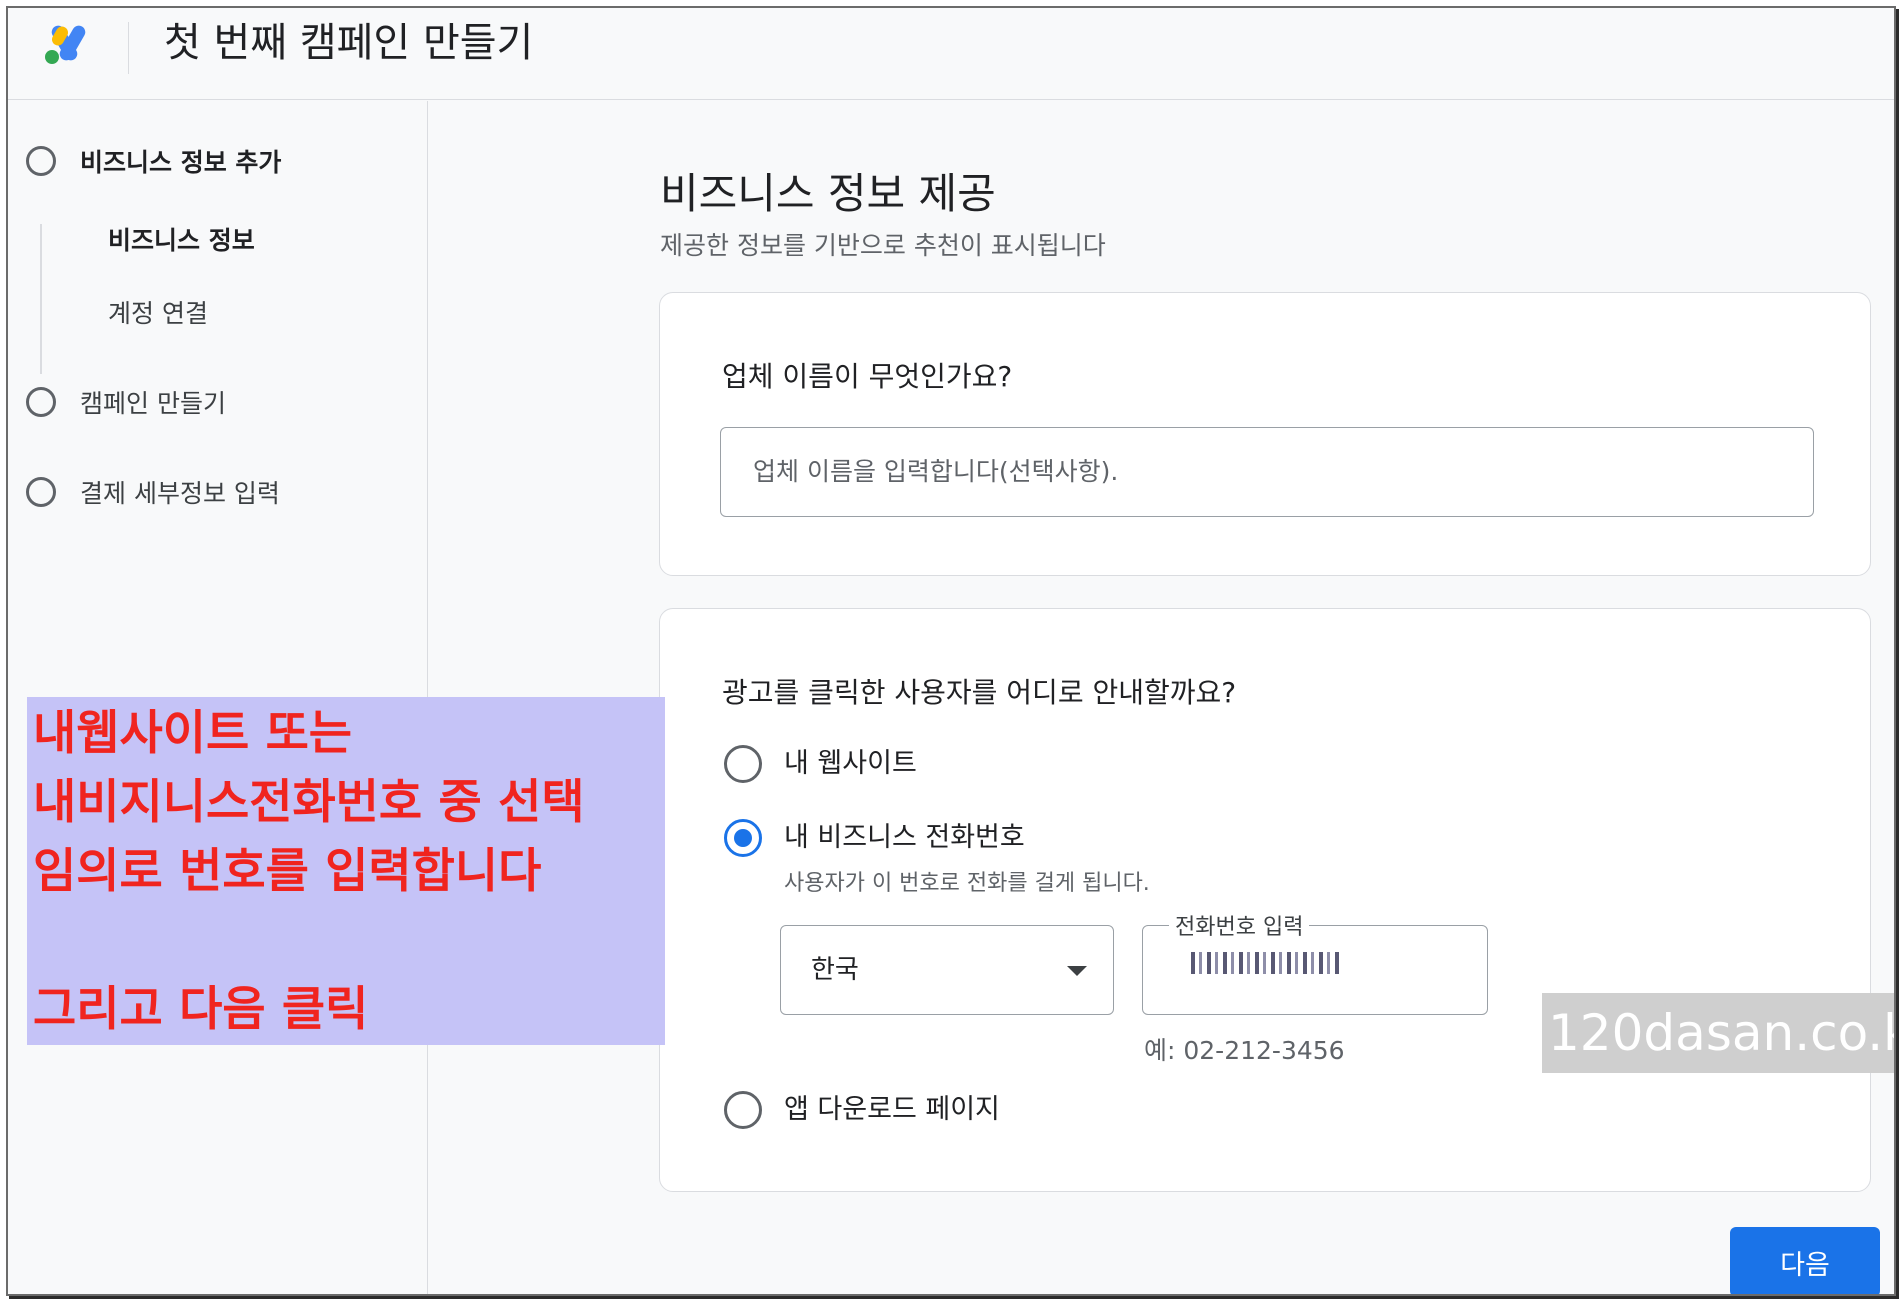 This screenshot has height=1304, width=1904. Describe the element at coordinates (1266, 963) in the screenshot. I see `phone-value-redacted` at that location.